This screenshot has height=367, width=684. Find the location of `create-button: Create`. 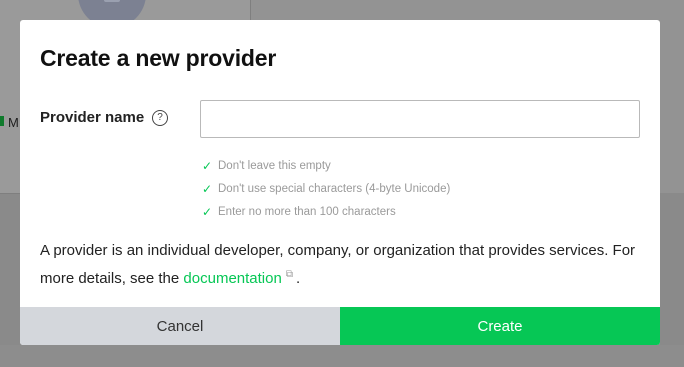

create-button: Create is located at coordinates (500, 326).